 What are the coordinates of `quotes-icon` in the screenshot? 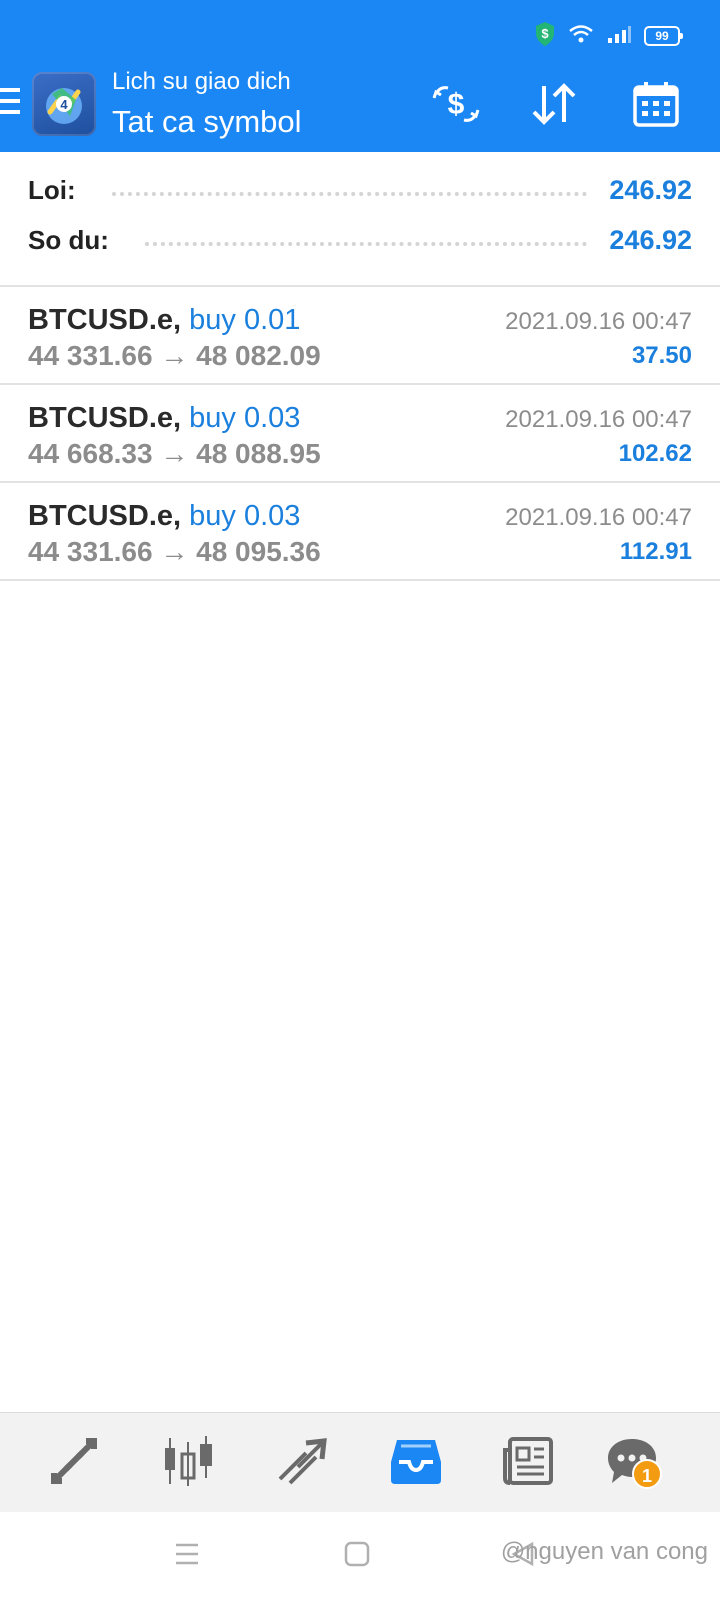 It's located at (74, 1461).